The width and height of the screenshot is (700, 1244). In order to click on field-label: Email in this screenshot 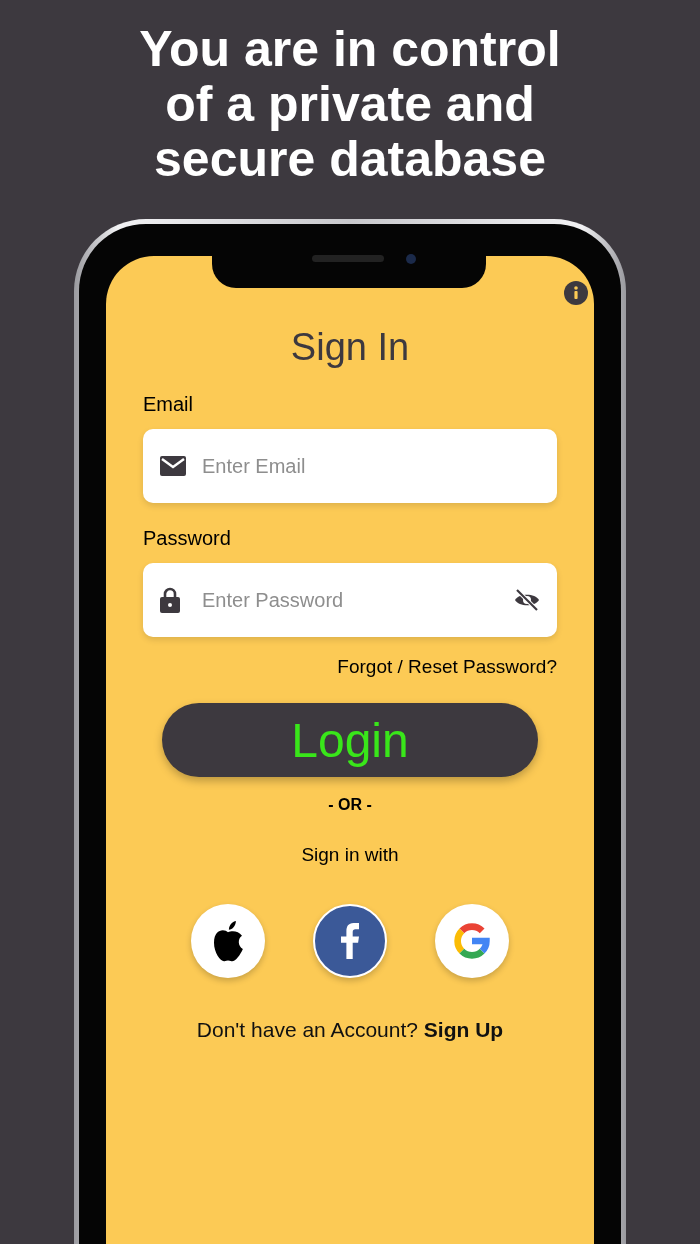, I will do `click(168, 404)`.